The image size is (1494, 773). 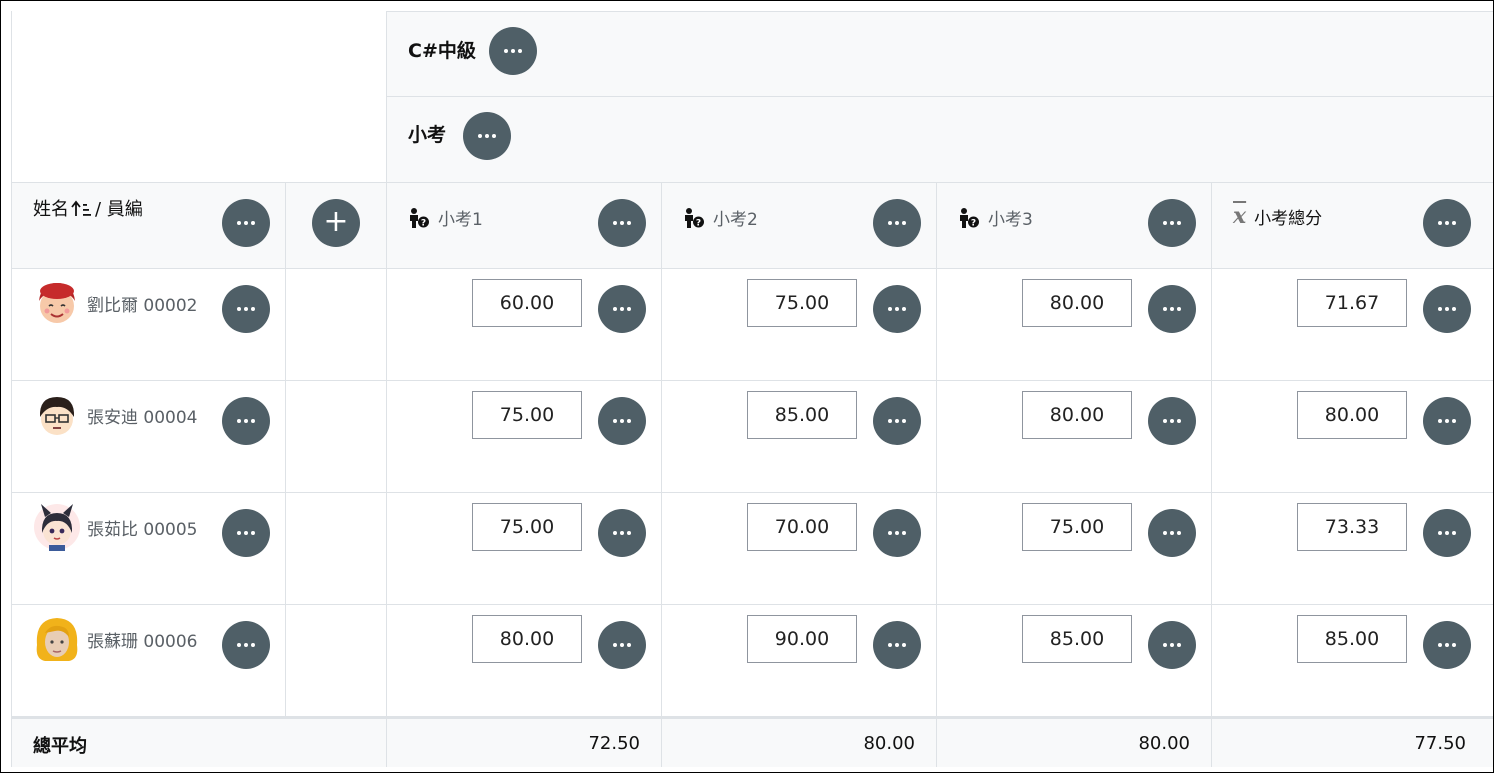 I want to click on employee-id-label: / 員編, so click(x=119, y=208).